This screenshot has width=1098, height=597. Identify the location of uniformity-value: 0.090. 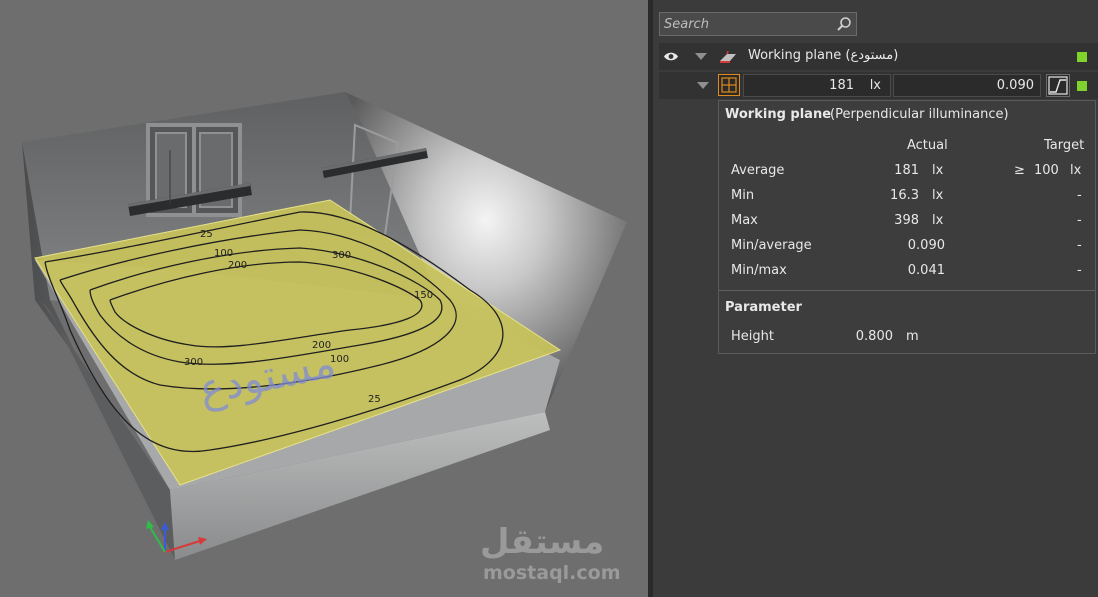
(1015, 85).